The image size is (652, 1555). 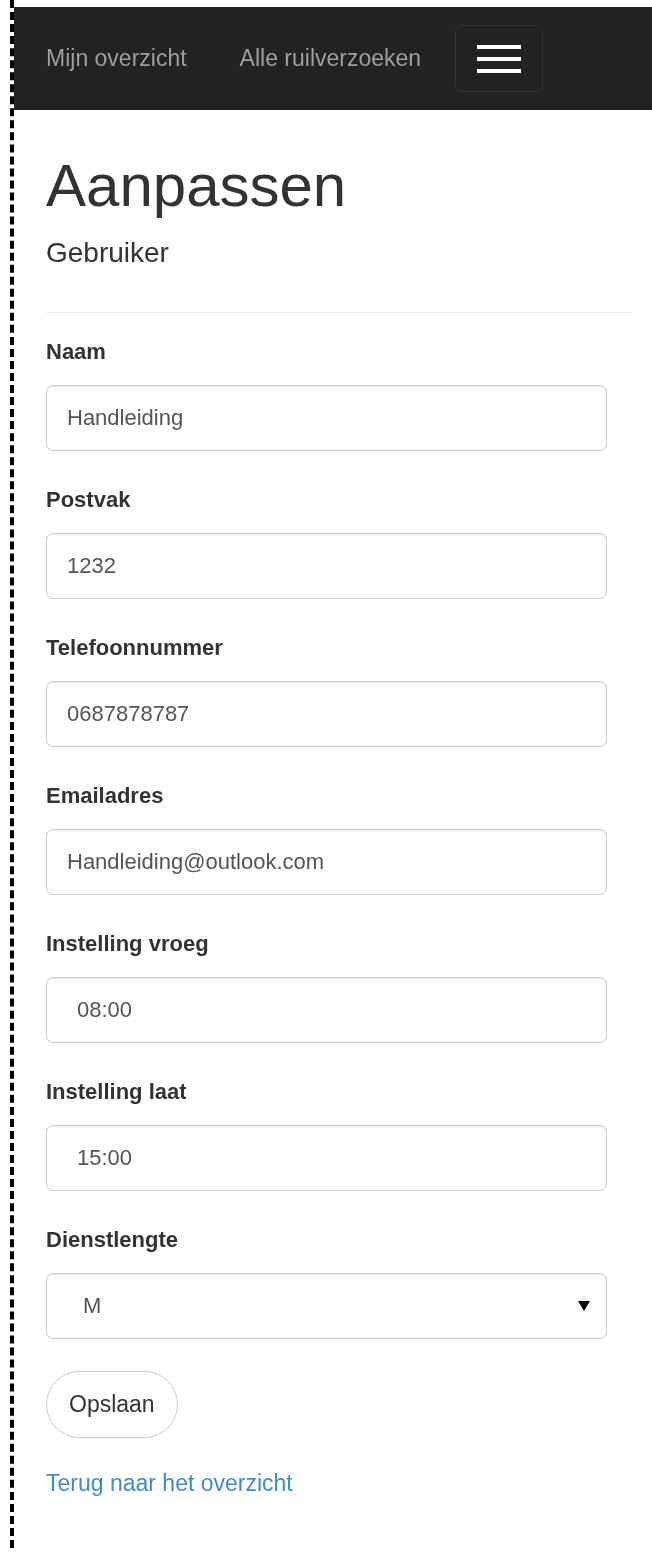 I want to click on menu-button, so click(x=499, y=58).